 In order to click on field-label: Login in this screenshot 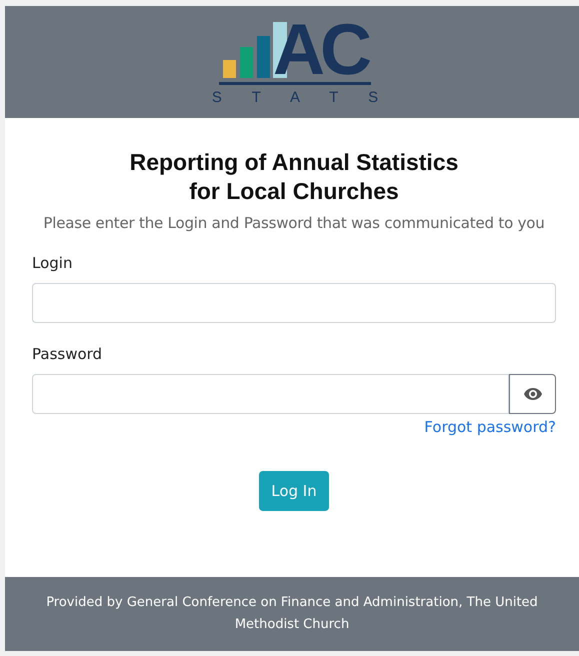, I will do `click(53, 263)`.